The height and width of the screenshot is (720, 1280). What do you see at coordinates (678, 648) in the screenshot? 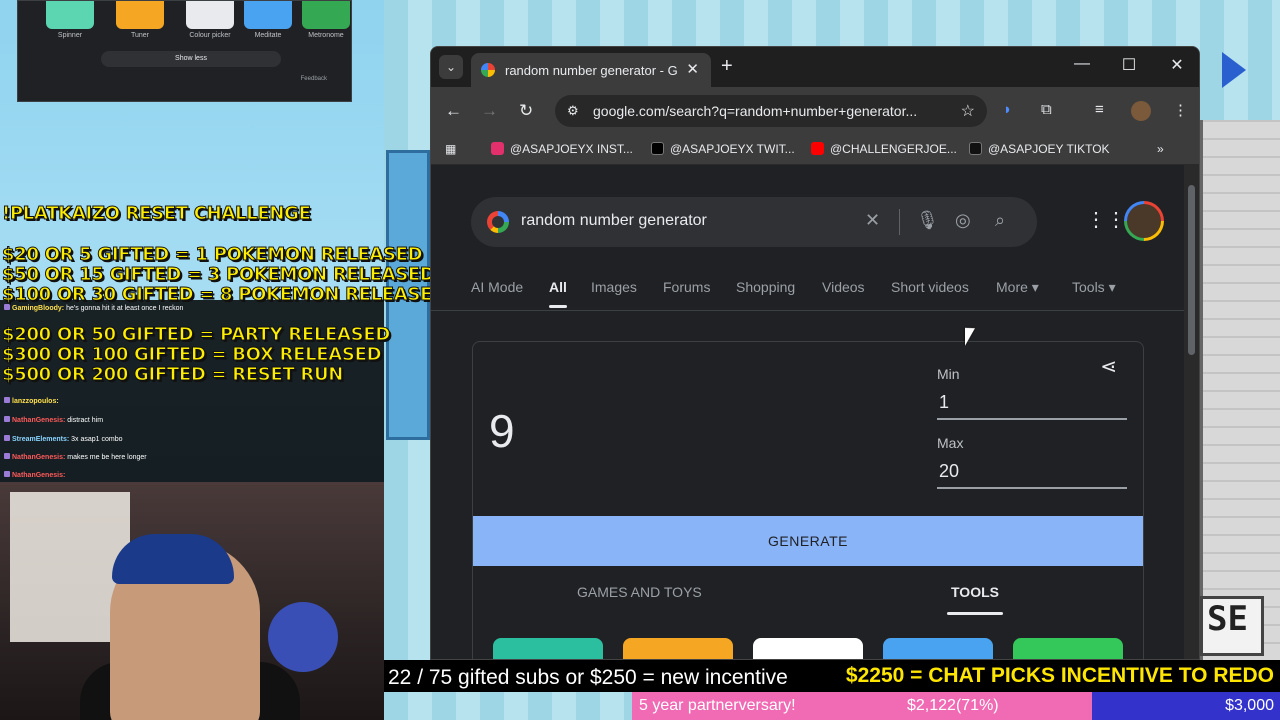
I see `tool-card-tuner` at bounding box center [678, 648].